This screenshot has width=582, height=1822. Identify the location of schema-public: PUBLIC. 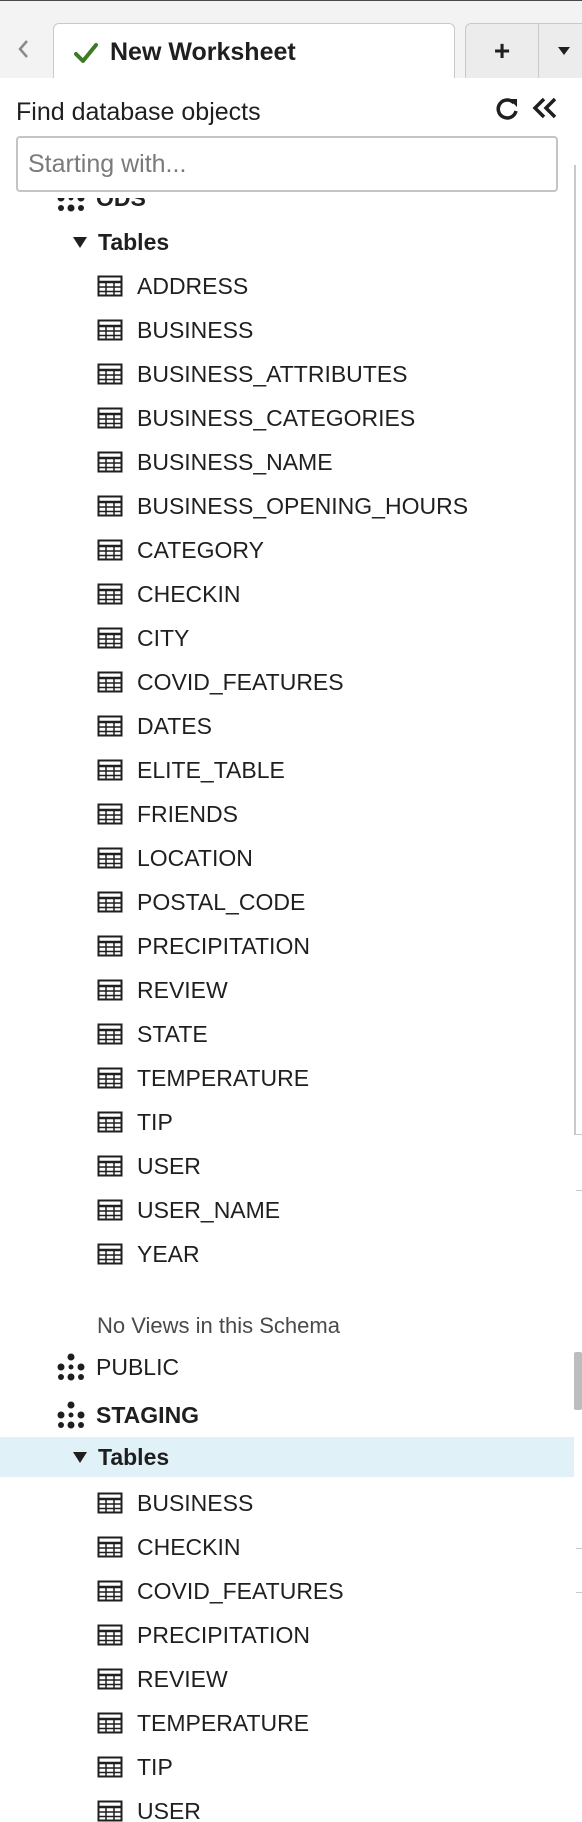
(287, 1367).